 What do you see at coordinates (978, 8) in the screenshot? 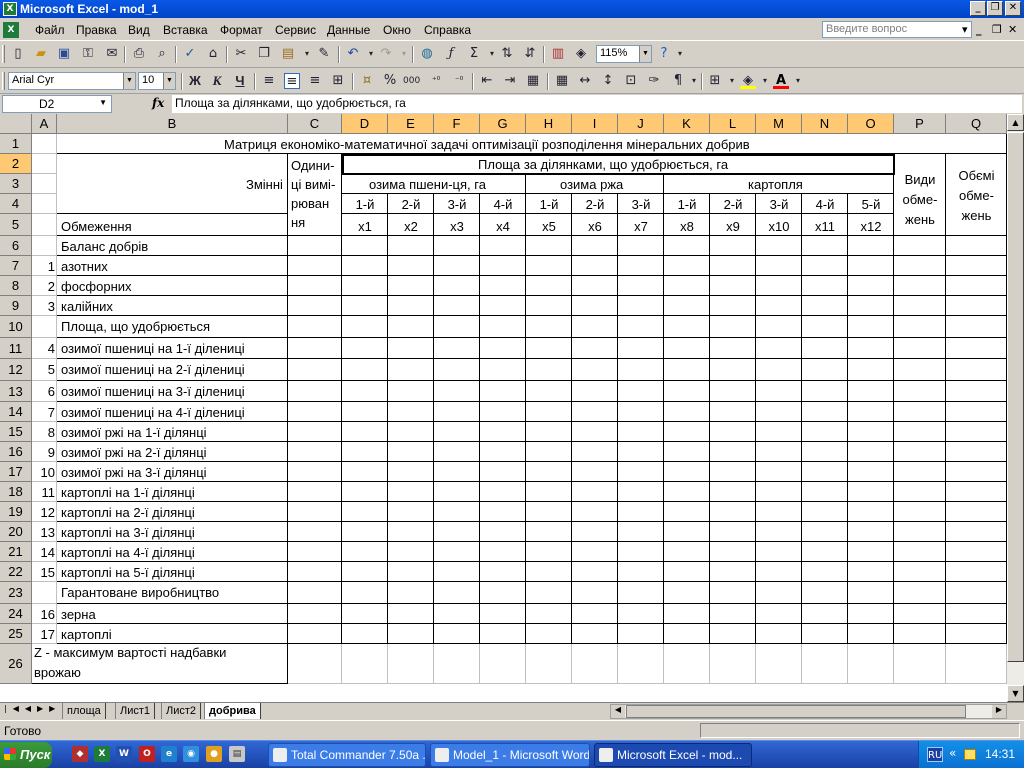
I see `minimize-button: _` at bounding box center [978, 8].